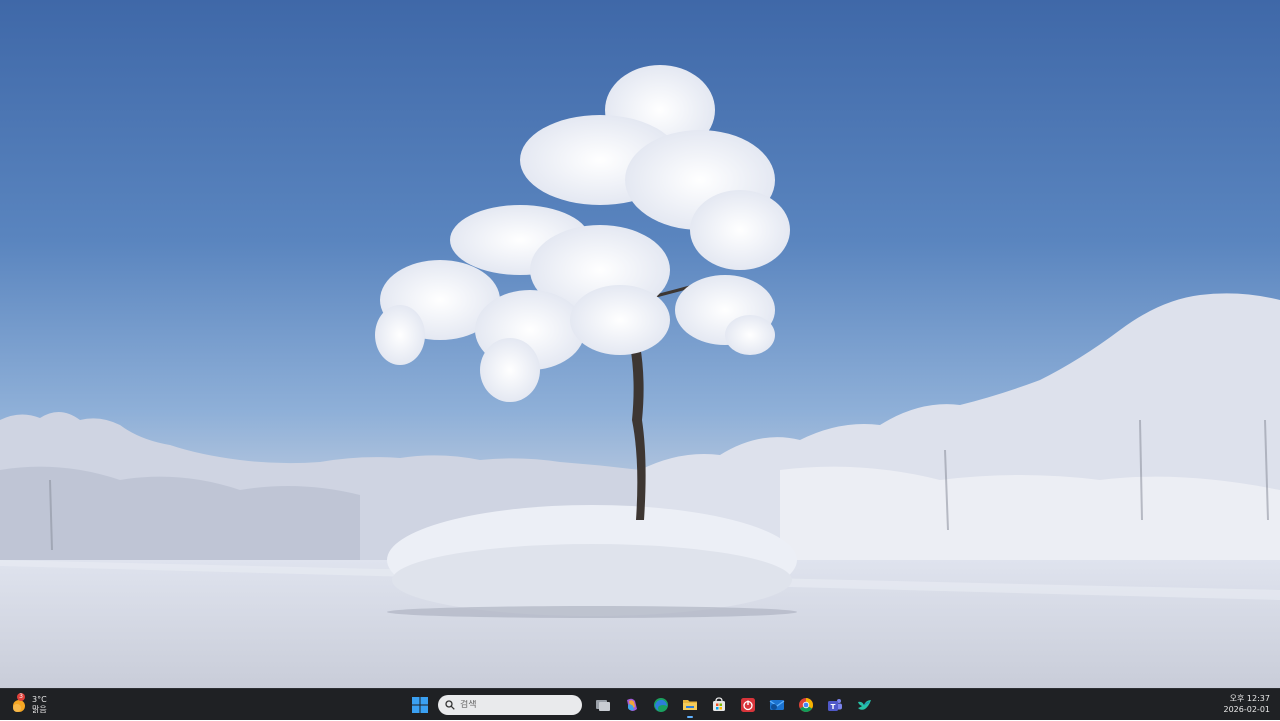 The width and height of the screenshot is (1280, 721). I want to click on chrome-icon, so click(805, 705).